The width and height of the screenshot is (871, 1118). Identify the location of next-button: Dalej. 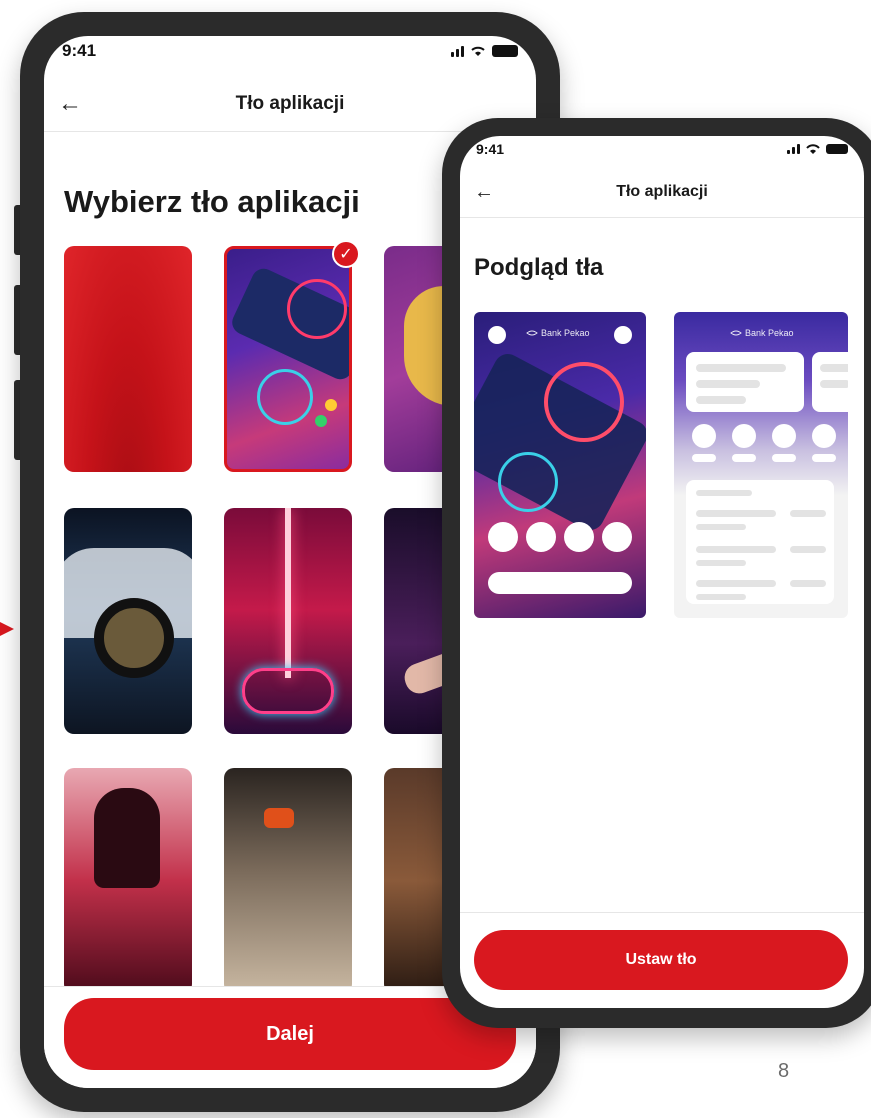
(290, 1034).